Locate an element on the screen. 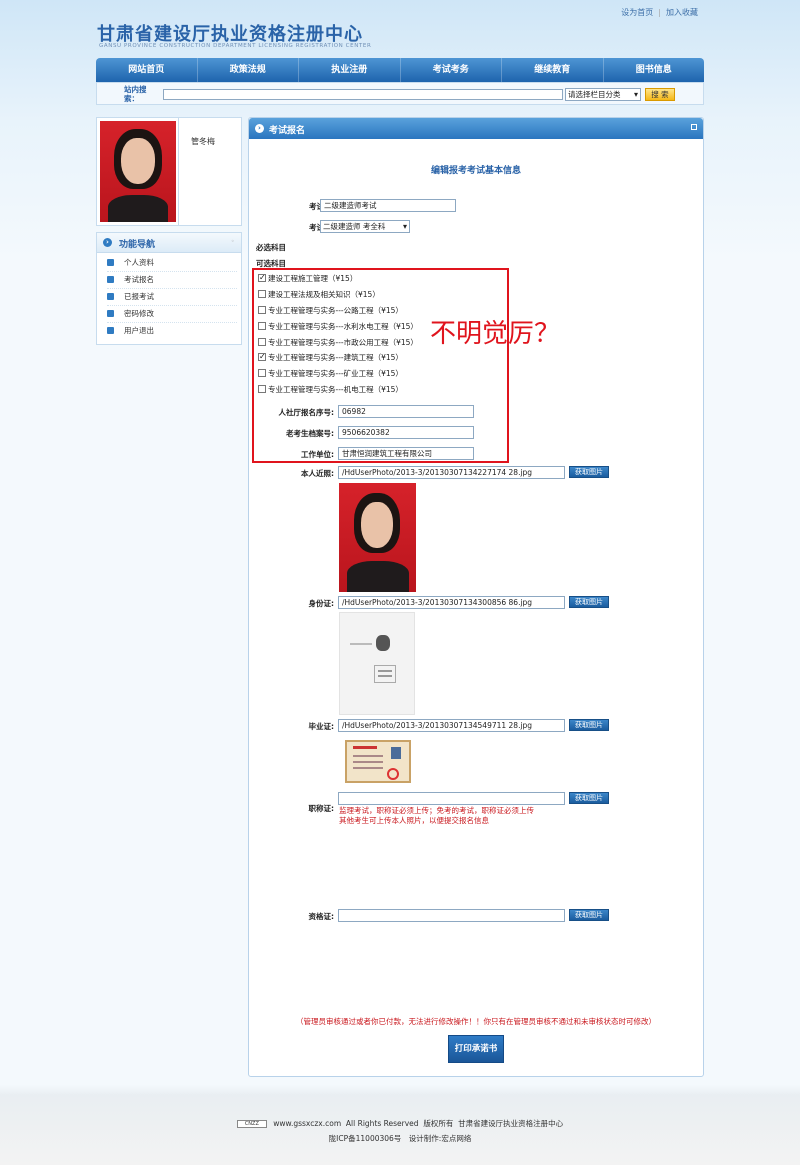  get-qualification-image-button: 获取图片 is located at coordinates (589, 915).